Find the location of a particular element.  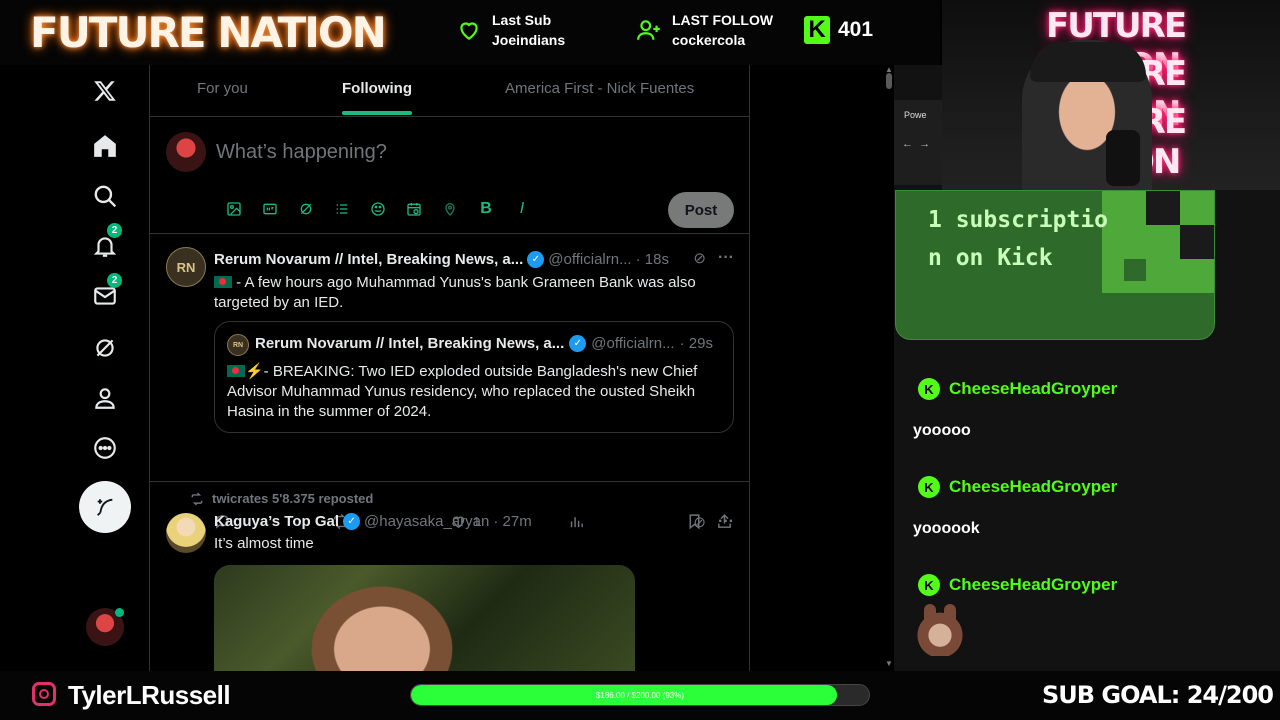

composer-toolbar: B I is located at coordinates (378, 209).